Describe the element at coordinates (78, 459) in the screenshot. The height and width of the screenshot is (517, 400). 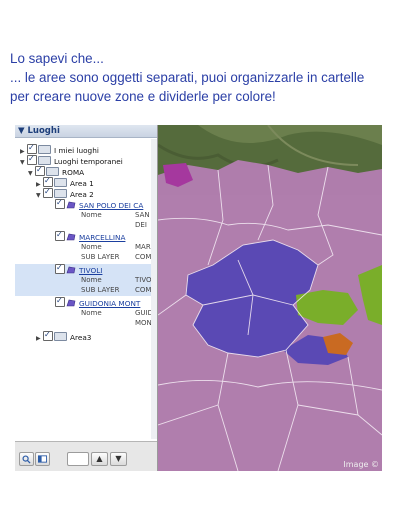
I see `opacity-field` at that location.